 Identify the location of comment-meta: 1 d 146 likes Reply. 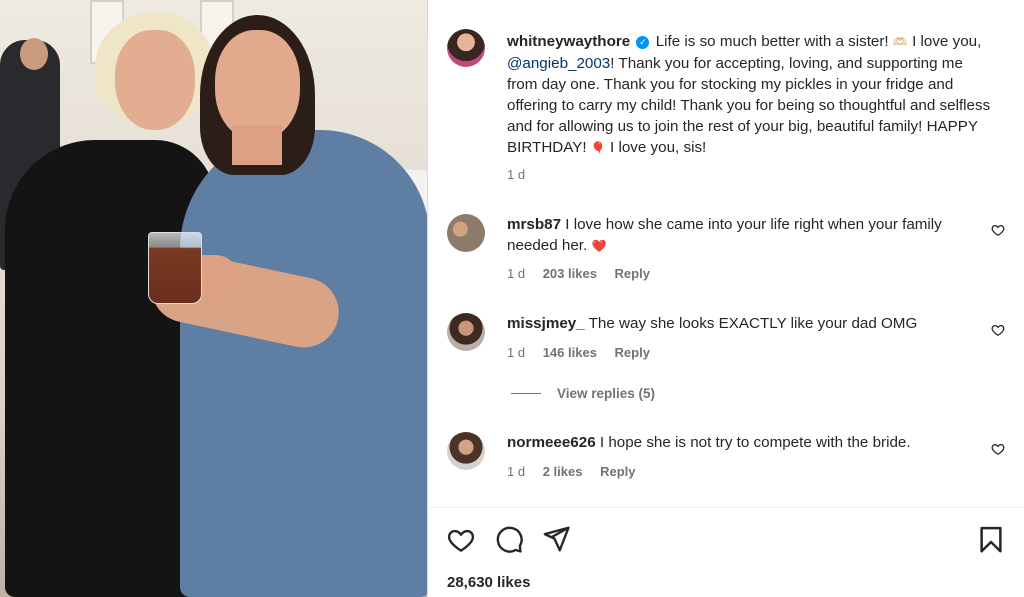
(585, 352).